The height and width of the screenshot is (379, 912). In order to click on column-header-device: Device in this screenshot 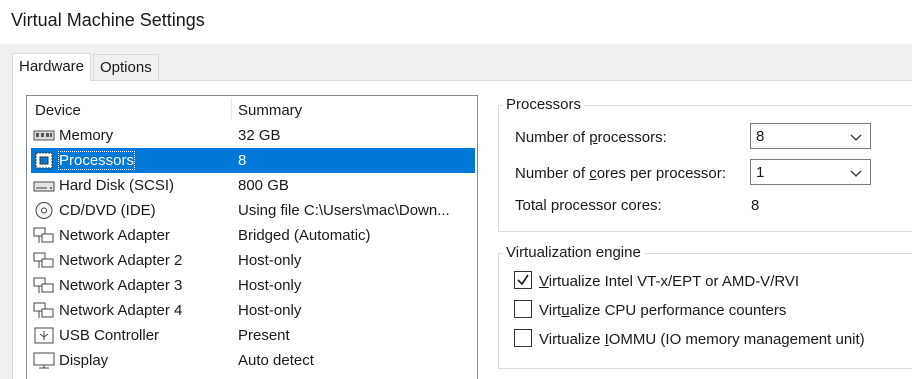, I will do `click(58, 110)`.